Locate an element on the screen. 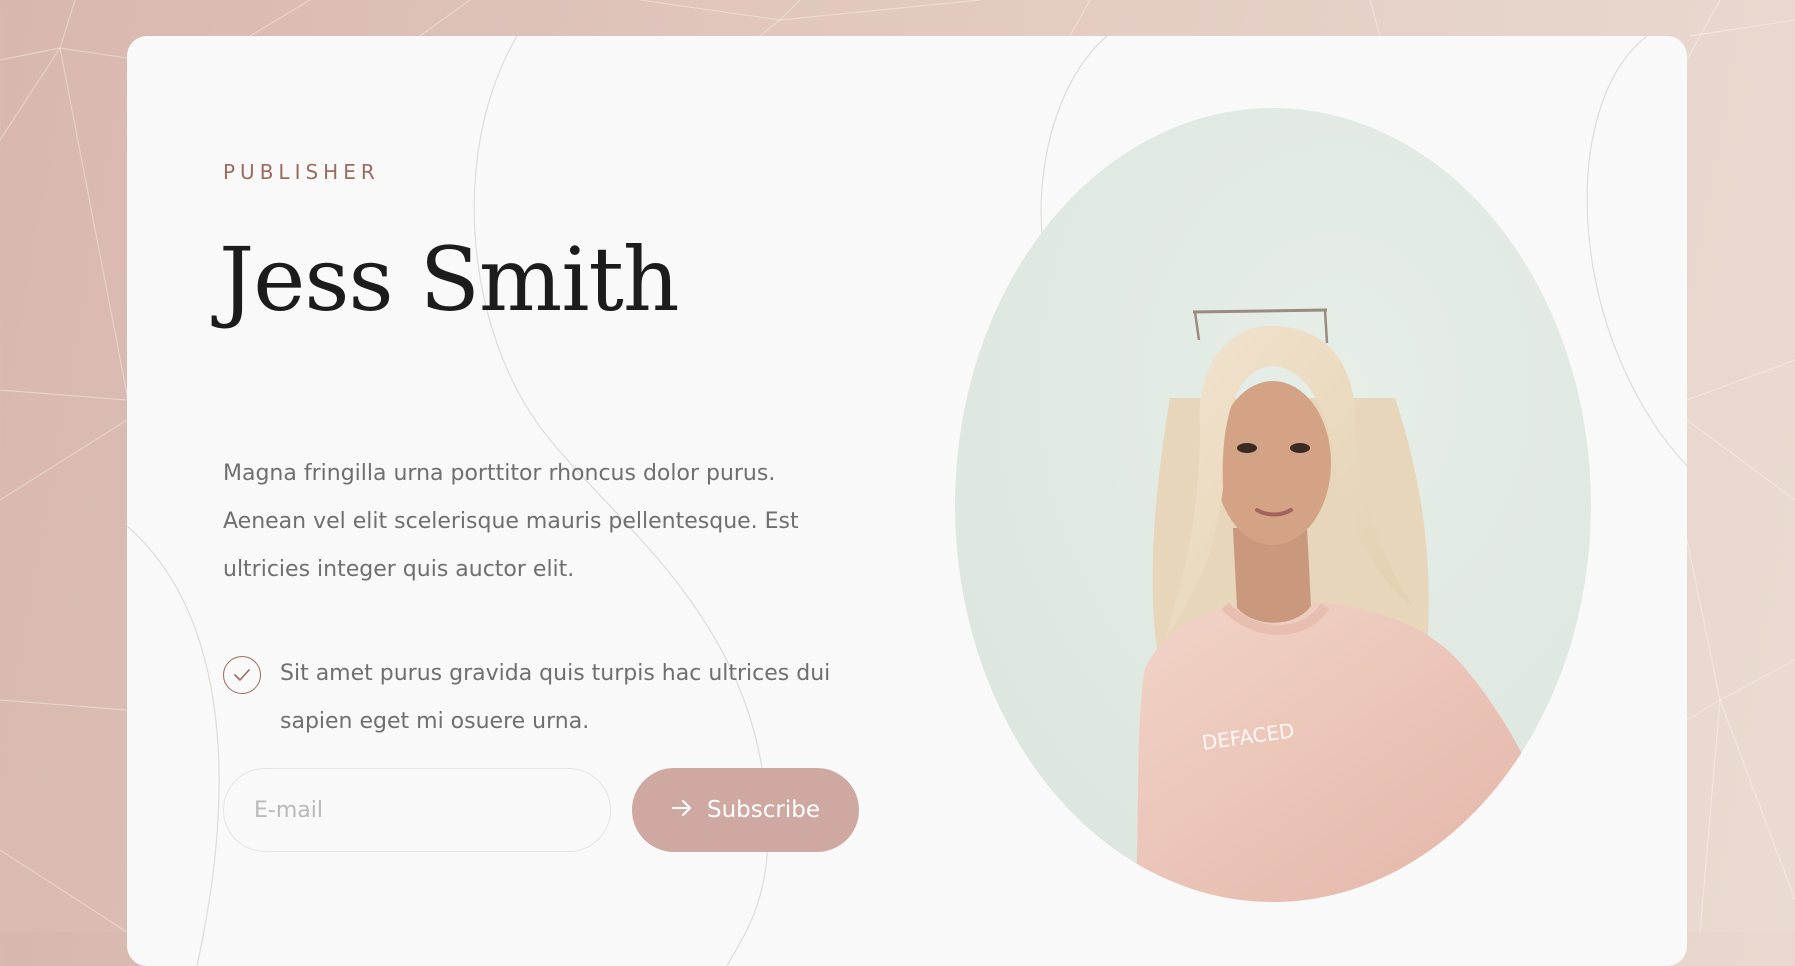 The image size is (1795, 966). email-input is located at coordinates (417, 810).